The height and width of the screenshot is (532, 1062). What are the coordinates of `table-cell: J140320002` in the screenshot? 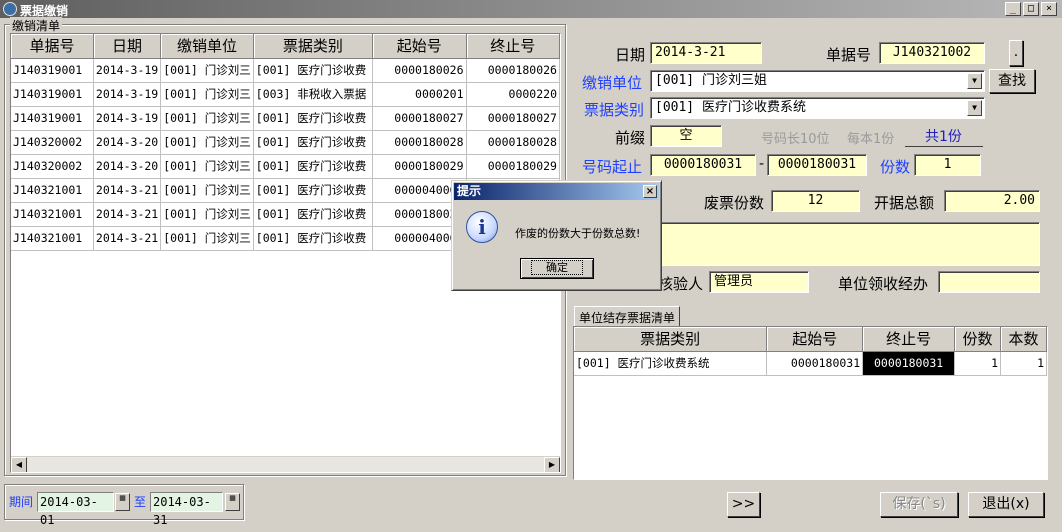 It's located at (52, 166).